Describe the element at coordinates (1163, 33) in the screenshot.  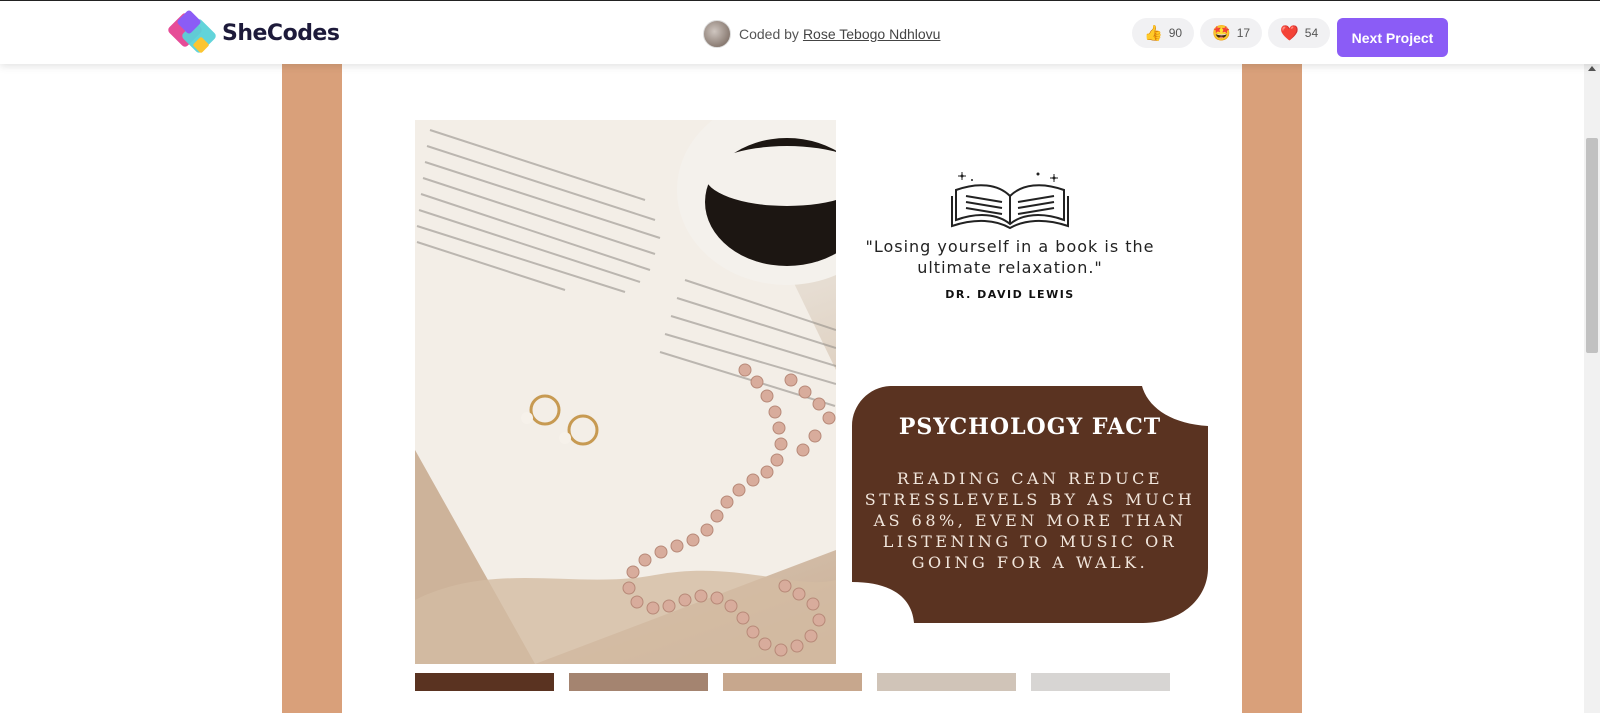
I see `reaction-thumbs-up: 👍 90` at that location.